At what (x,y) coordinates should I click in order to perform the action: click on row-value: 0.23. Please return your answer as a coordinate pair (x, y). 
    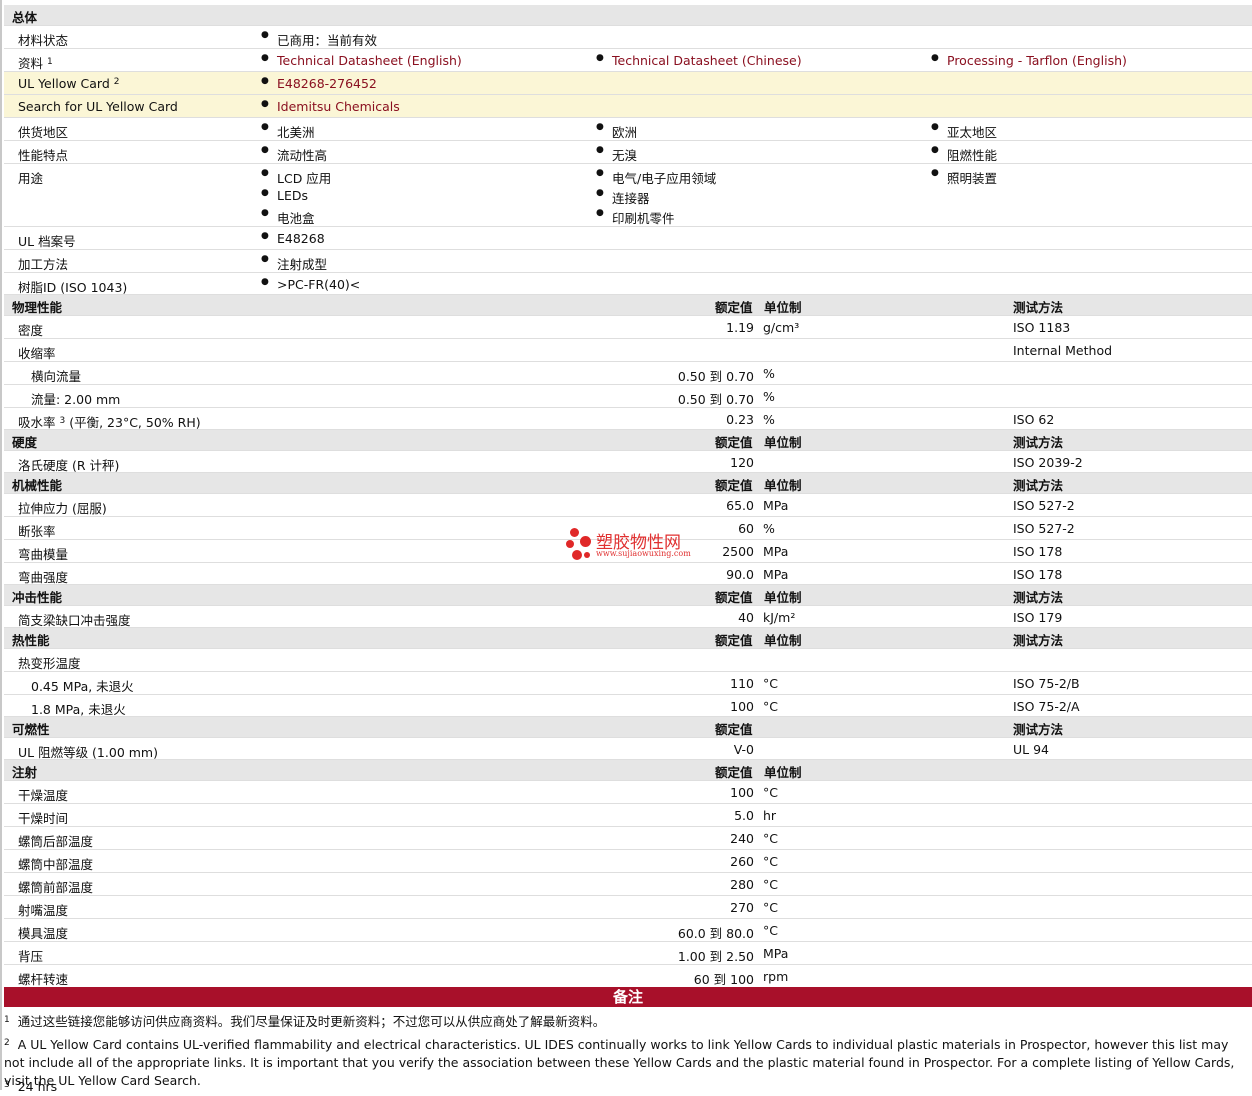
    Looking at the image, I should click on (740, 419).